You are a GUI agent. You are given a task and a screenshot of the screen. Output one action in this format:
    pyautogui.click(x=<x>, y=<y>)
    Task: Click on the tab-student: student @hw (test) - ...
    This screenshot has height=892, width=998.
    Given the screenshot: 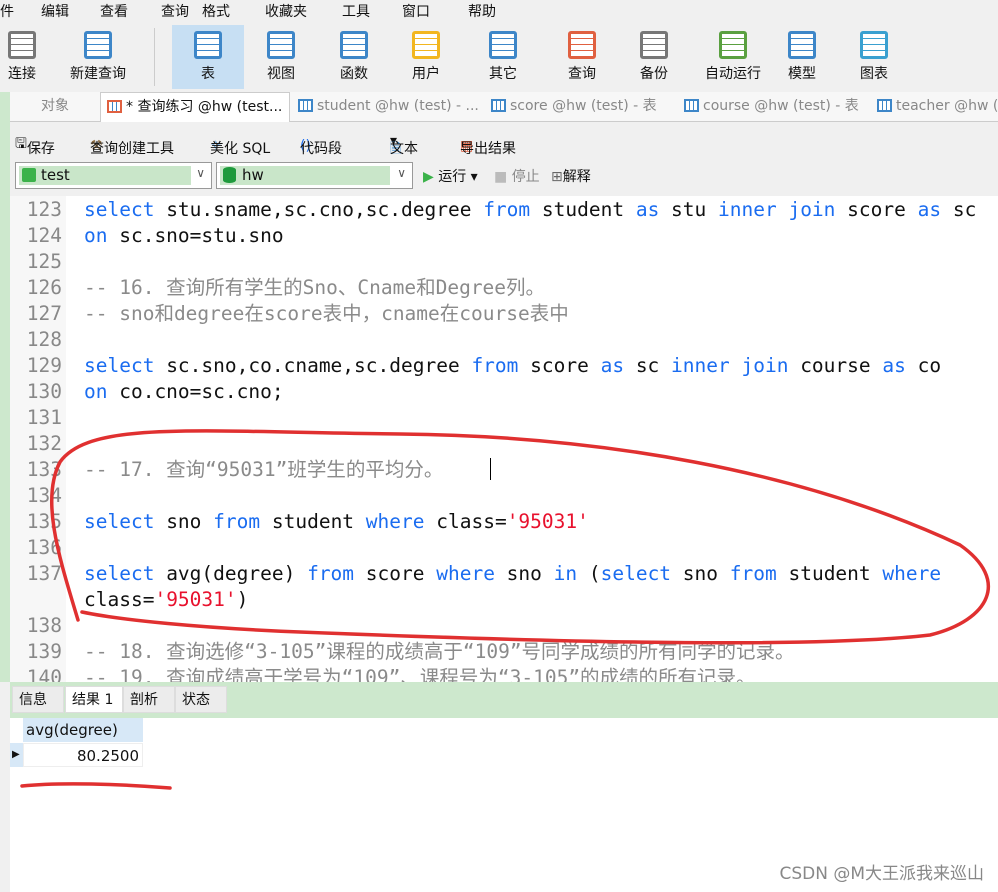 What is the action you would take?
    pyautogui.click(x=388, y=107)
    